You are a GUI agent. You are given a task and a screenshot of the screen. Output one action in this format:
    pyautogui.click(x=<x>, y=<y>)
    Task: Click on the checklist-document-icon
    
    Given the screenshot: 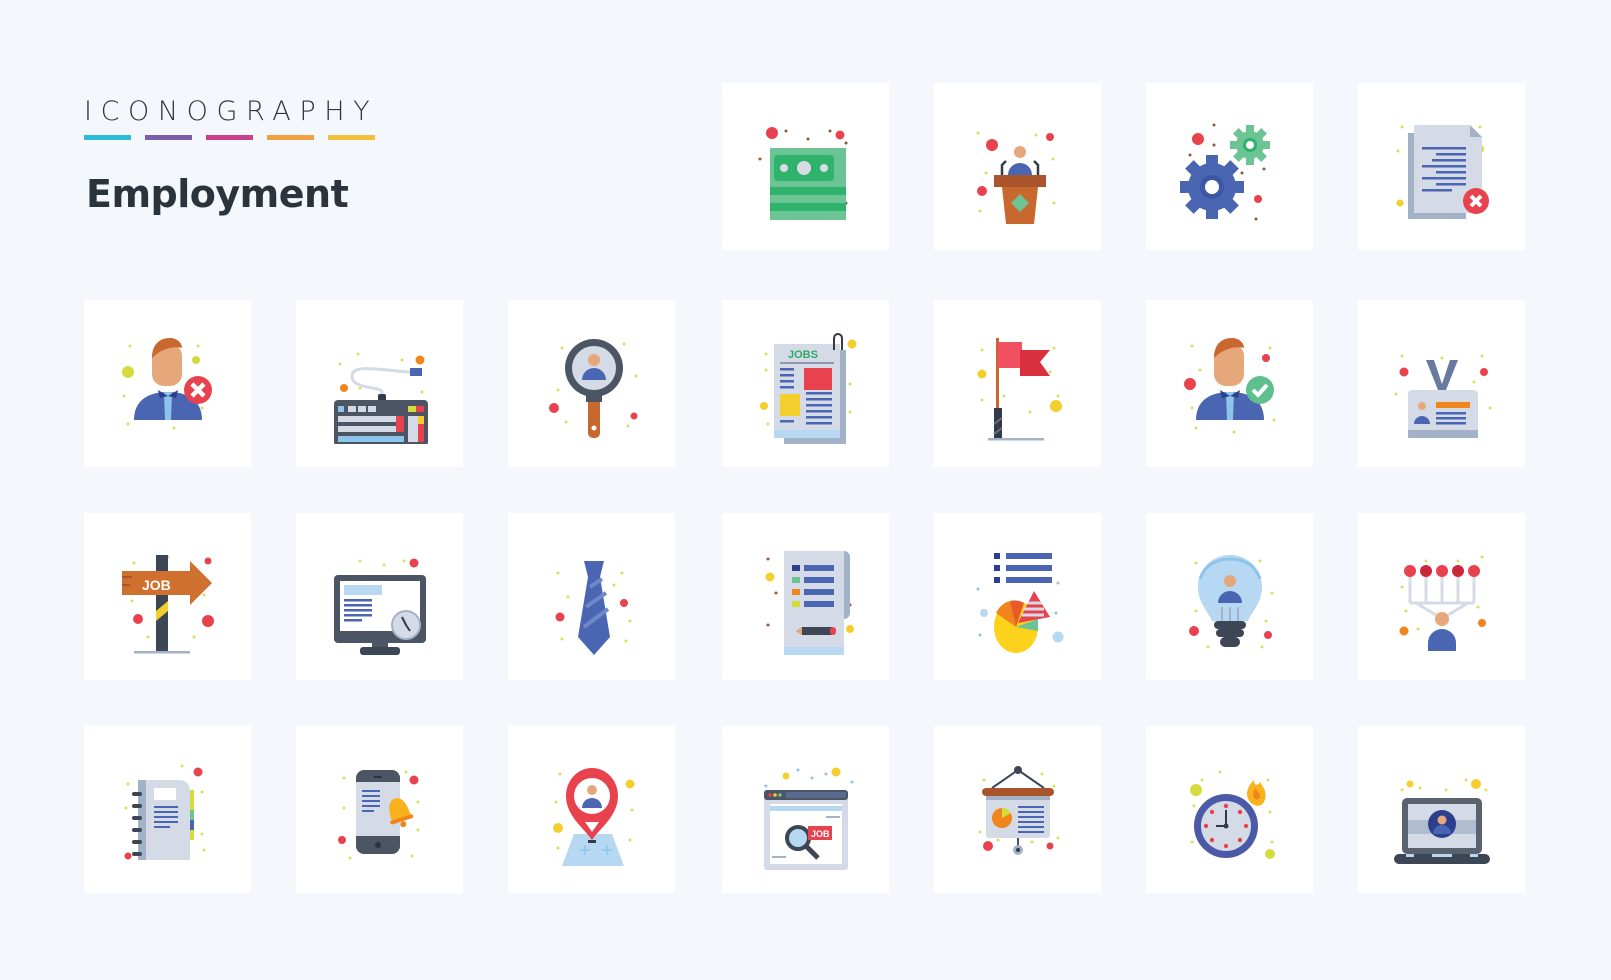 What is the action you would take?
    pyautogui.click(x=809, y=602)
    